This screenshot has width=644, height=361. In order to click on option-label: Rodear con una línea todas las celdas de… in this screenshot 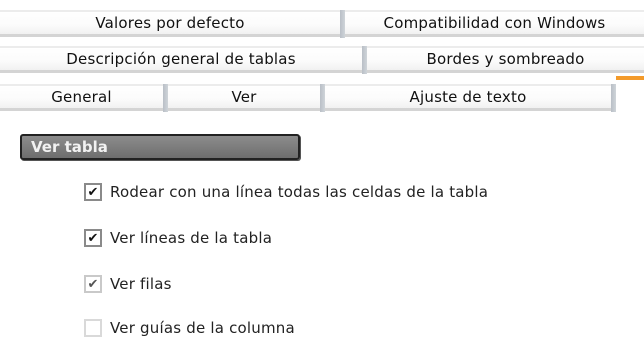, I will do `click(299, 192)`.